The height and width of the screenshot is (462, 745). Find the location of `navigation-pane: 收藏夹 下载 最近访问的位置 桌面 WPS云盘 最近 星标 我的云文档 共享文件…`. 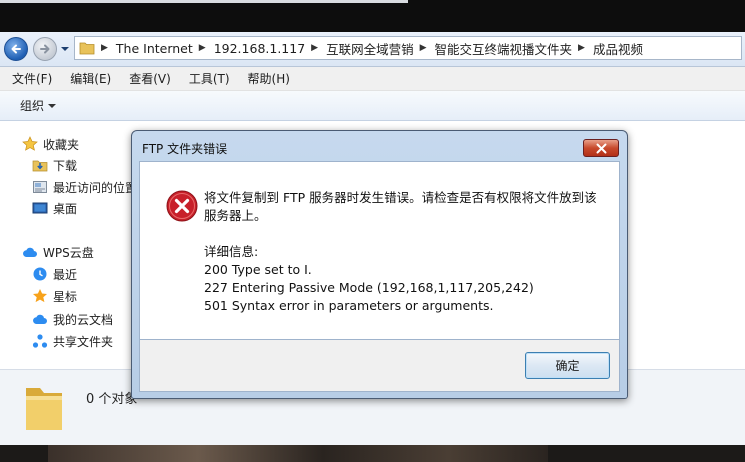

navigation-pane: 收藏夹 下载 最近访问的位置 桌面 WPS云盘 最近 星标 我的云文档 共享文件… is located at coordinates (73, 245).